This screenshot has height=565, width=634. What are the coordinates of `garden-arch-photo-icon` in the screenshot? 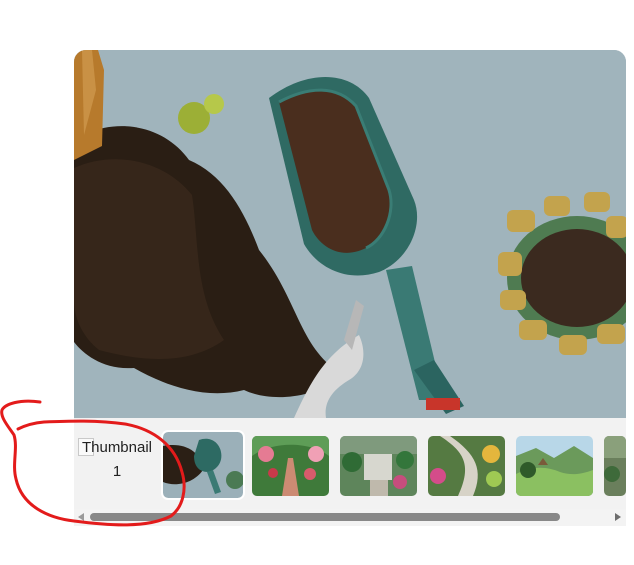 It's located at (290, 466).